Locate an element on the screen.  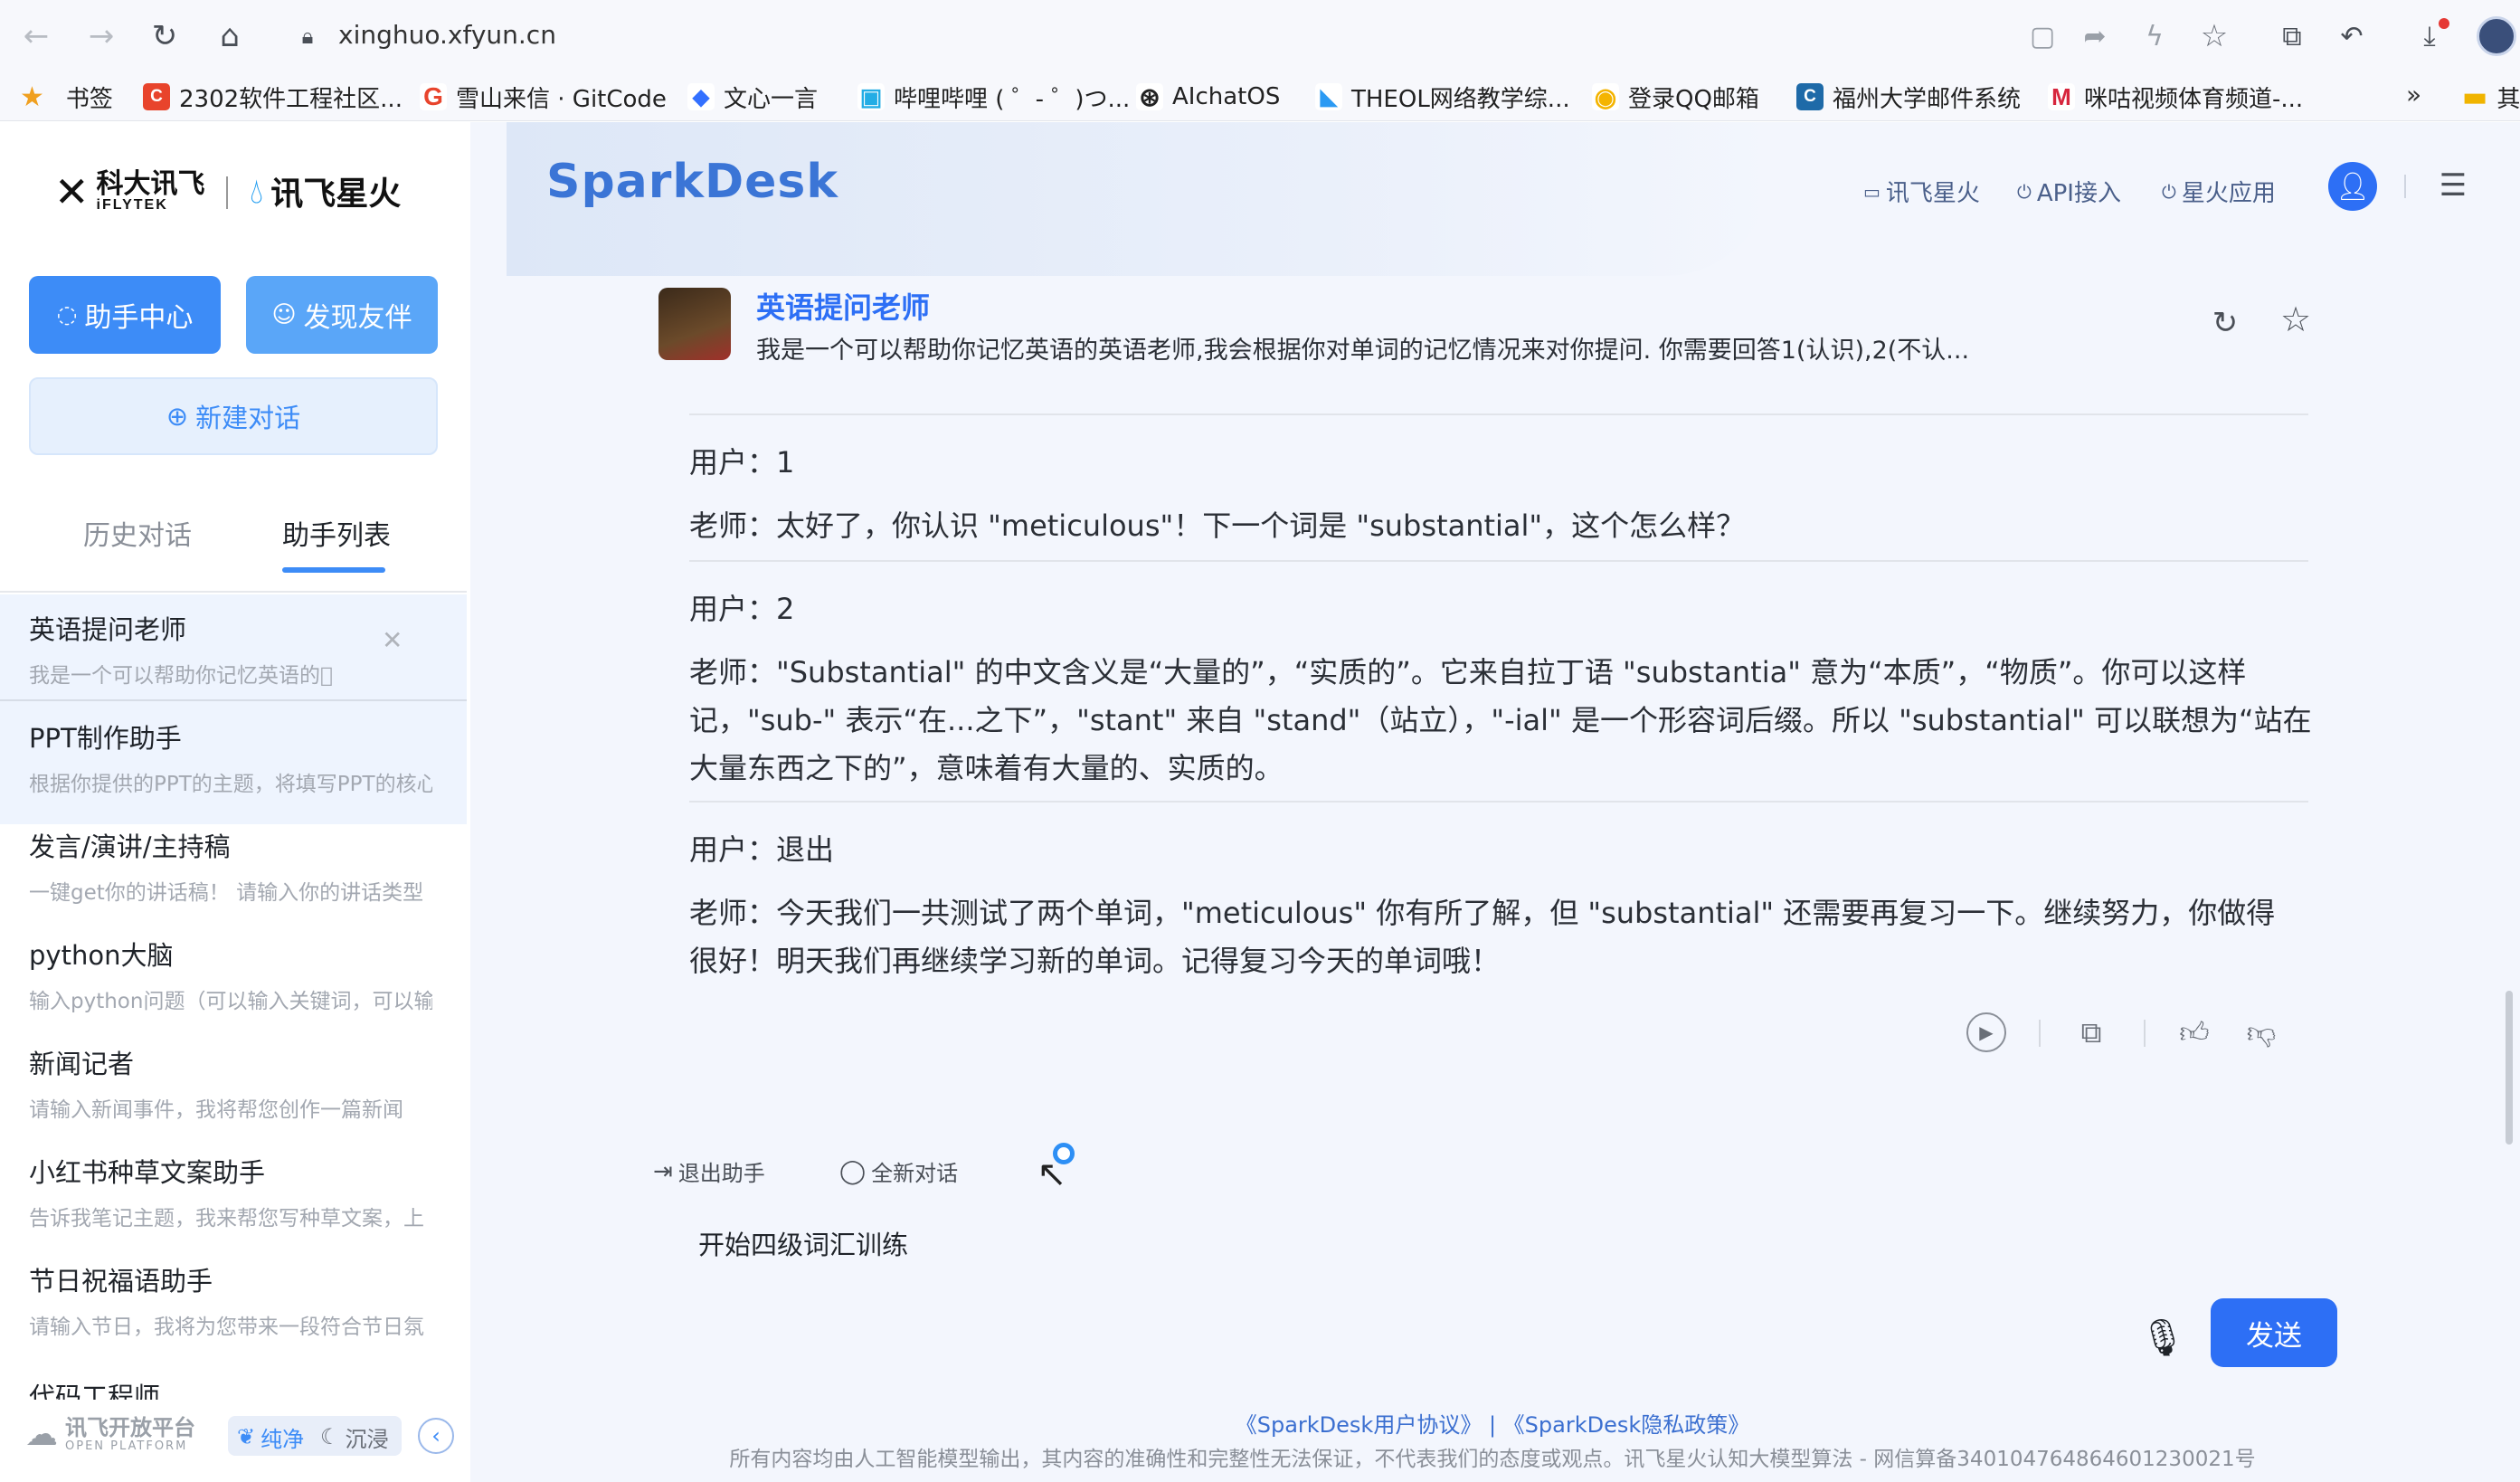
list-divider is located at coordinates (234, 700).